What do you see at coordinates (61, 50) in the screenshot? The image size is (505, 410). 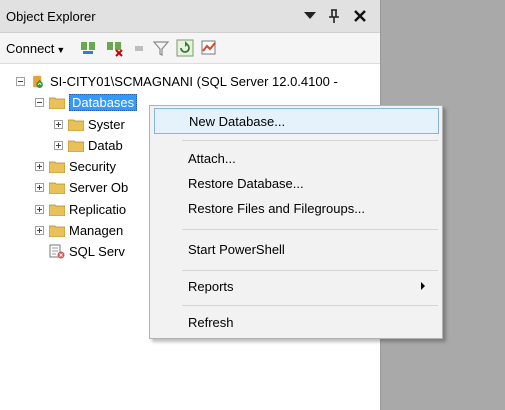 I see `chevron-down-icon: ▼` at bounding box center [61, 50].